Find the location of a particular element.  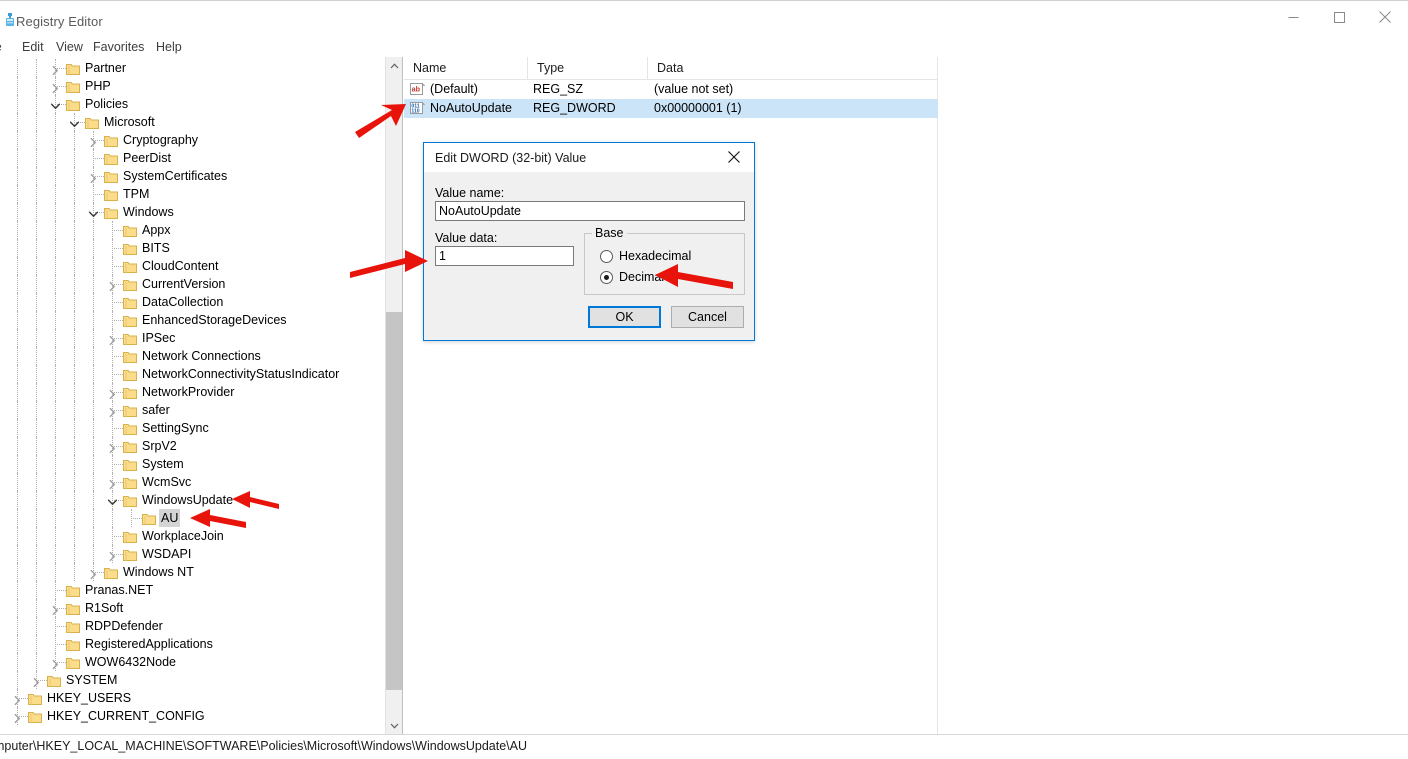

tree-item-currentversion: CurrentVersion is located at coordinates (192, 284).